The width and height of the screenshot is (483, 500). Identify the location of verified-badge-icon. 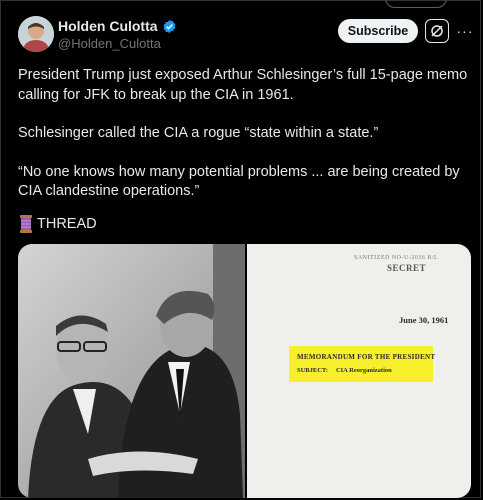
(169, 26).